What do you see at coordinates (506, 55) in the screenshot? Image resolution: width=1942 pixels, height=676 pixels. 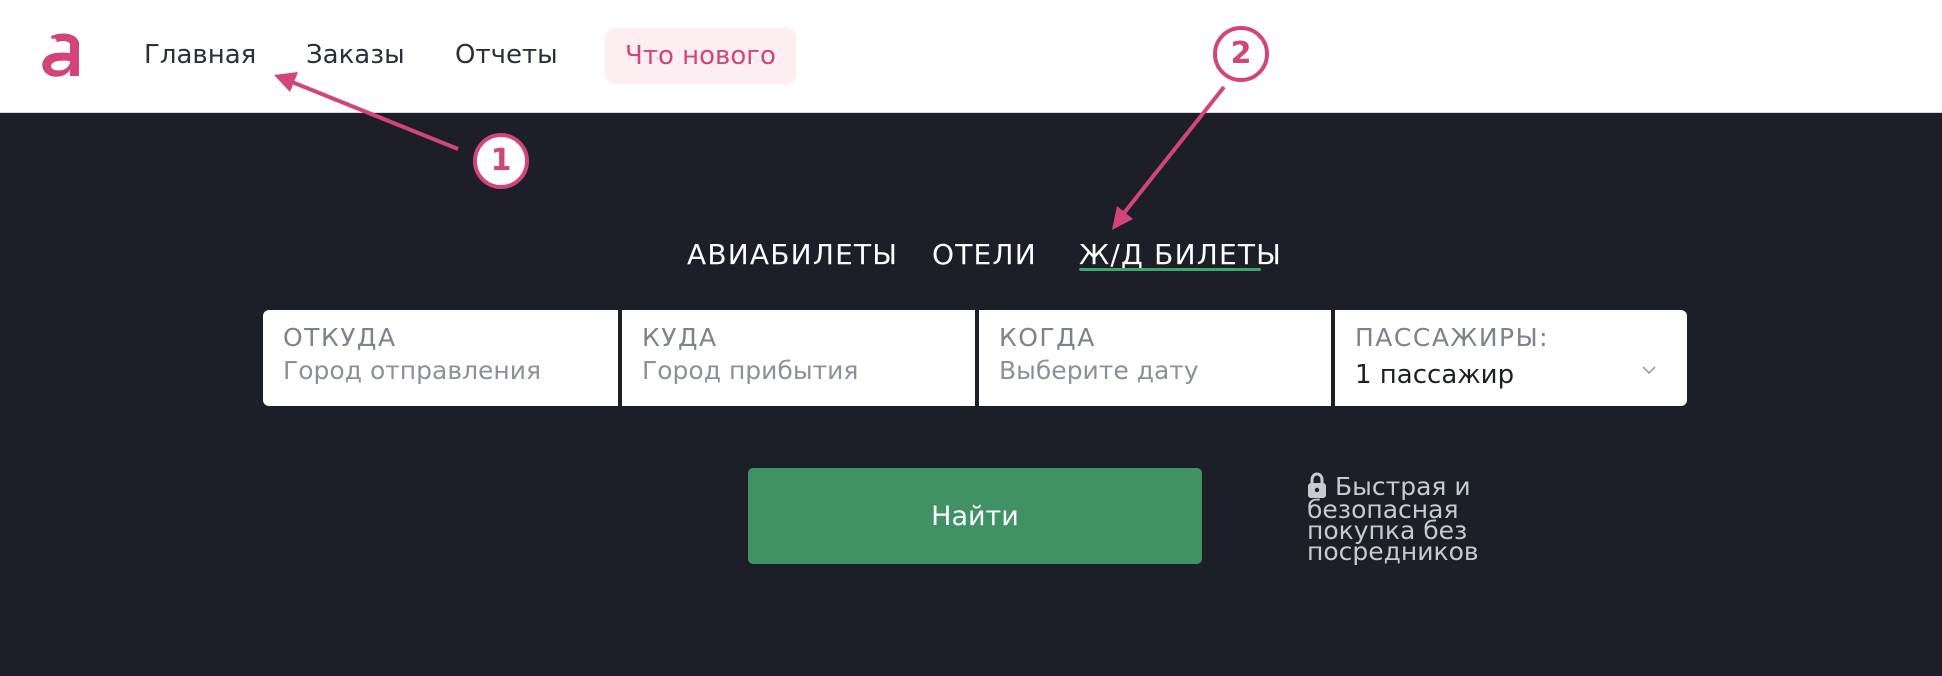 I see `nav-reports: Отчеты` at bounding box center [506, 55].